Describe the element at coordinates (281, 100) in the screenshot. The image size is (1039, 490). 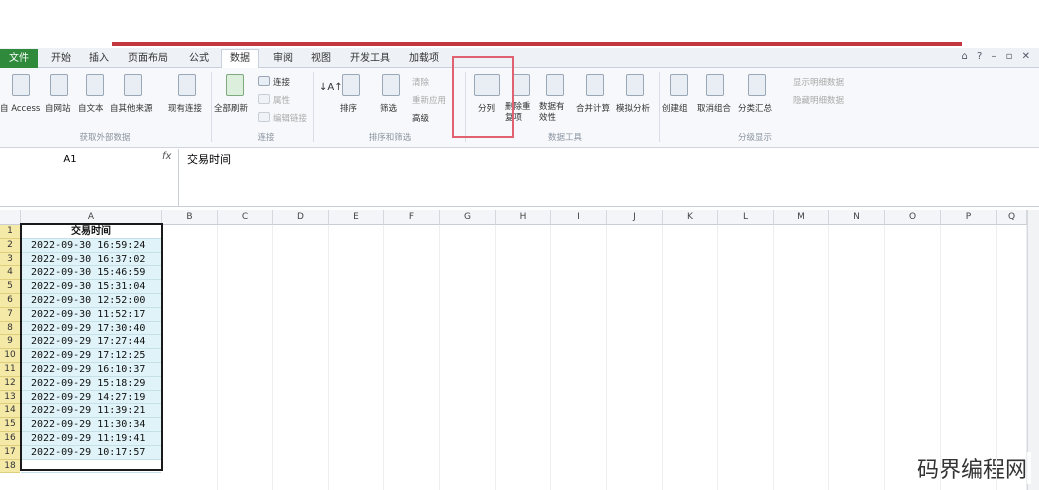
I see `properties-button: 属性` at that location.